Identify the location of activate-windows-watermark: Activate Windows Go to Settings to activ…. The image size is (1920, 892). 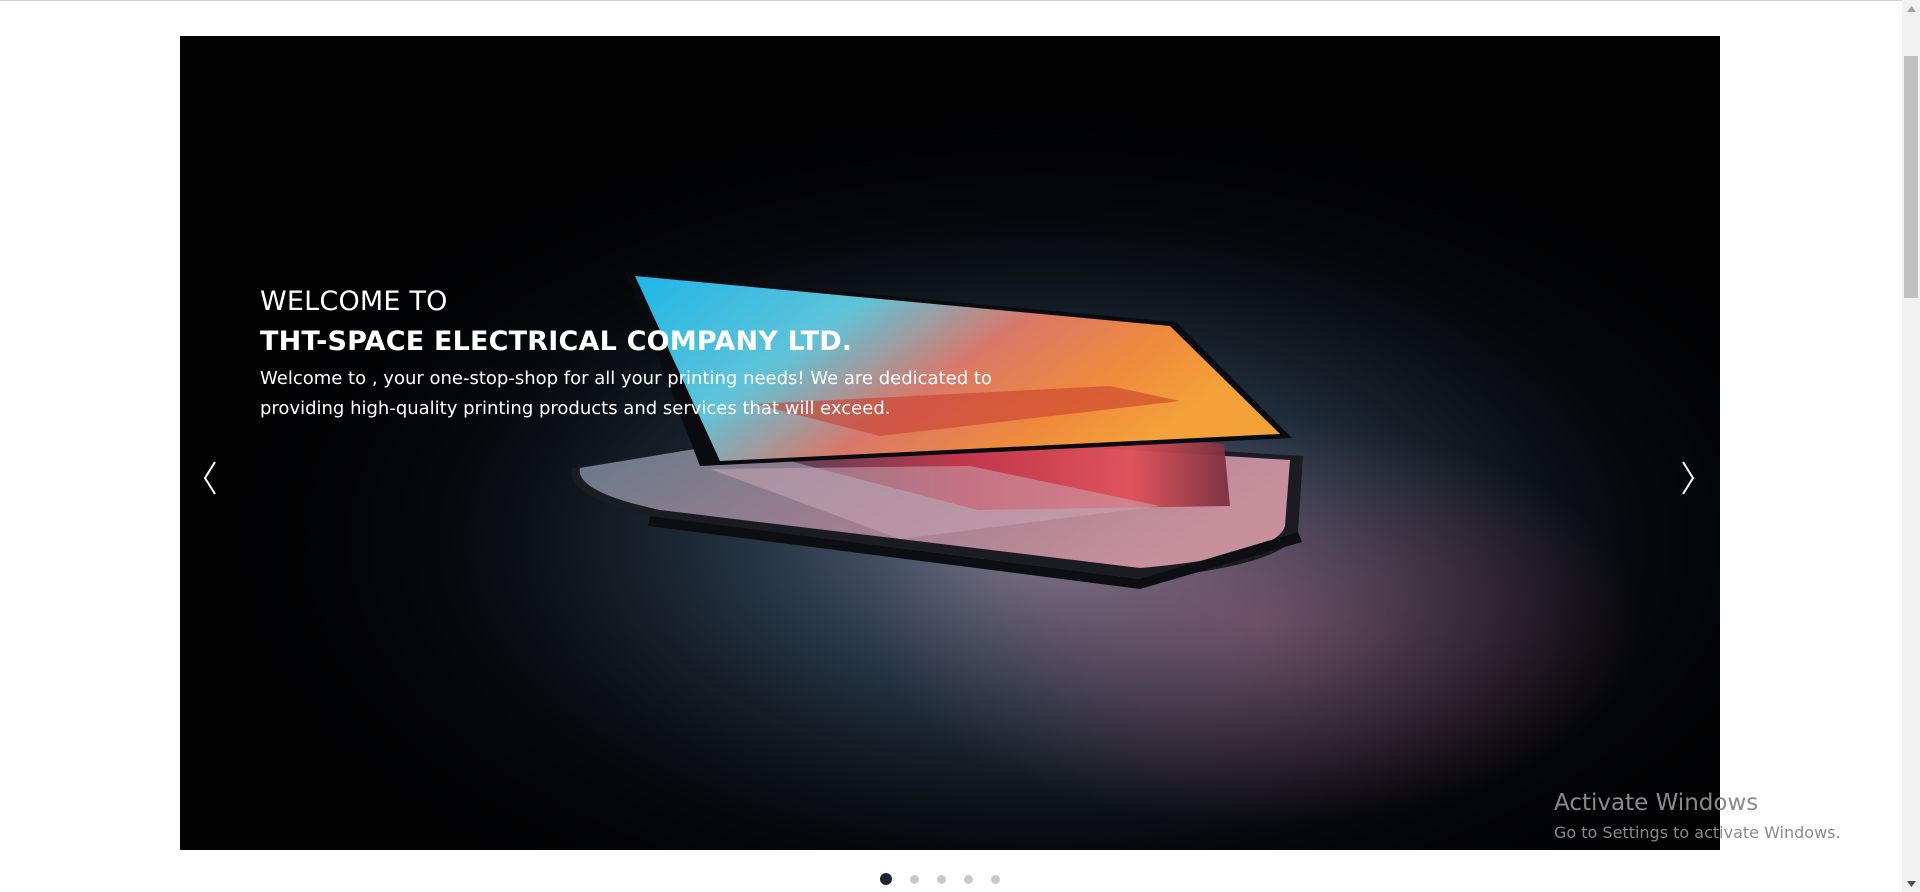
(1697, 817).